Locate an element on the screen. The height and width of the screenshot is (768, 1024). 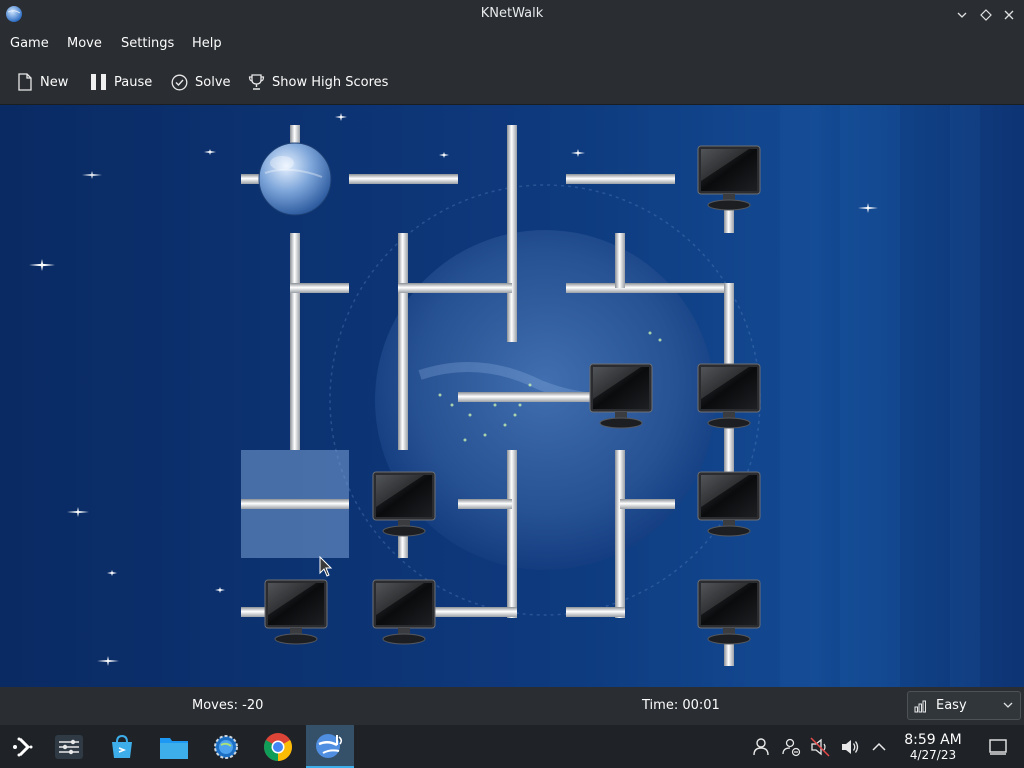
taskbar-system-globe is located at coordinates (226, 746).